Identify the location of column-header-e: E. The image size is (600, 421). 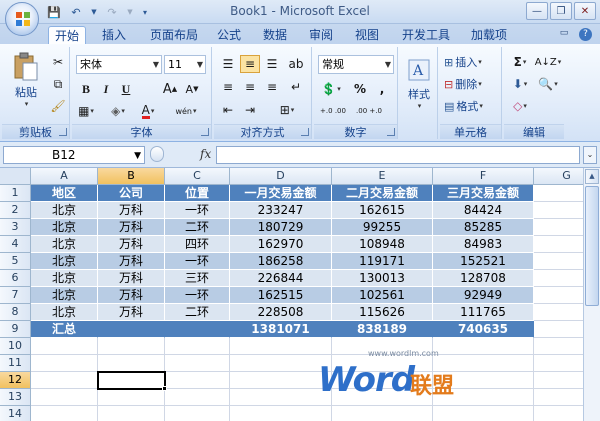
(382, 176).